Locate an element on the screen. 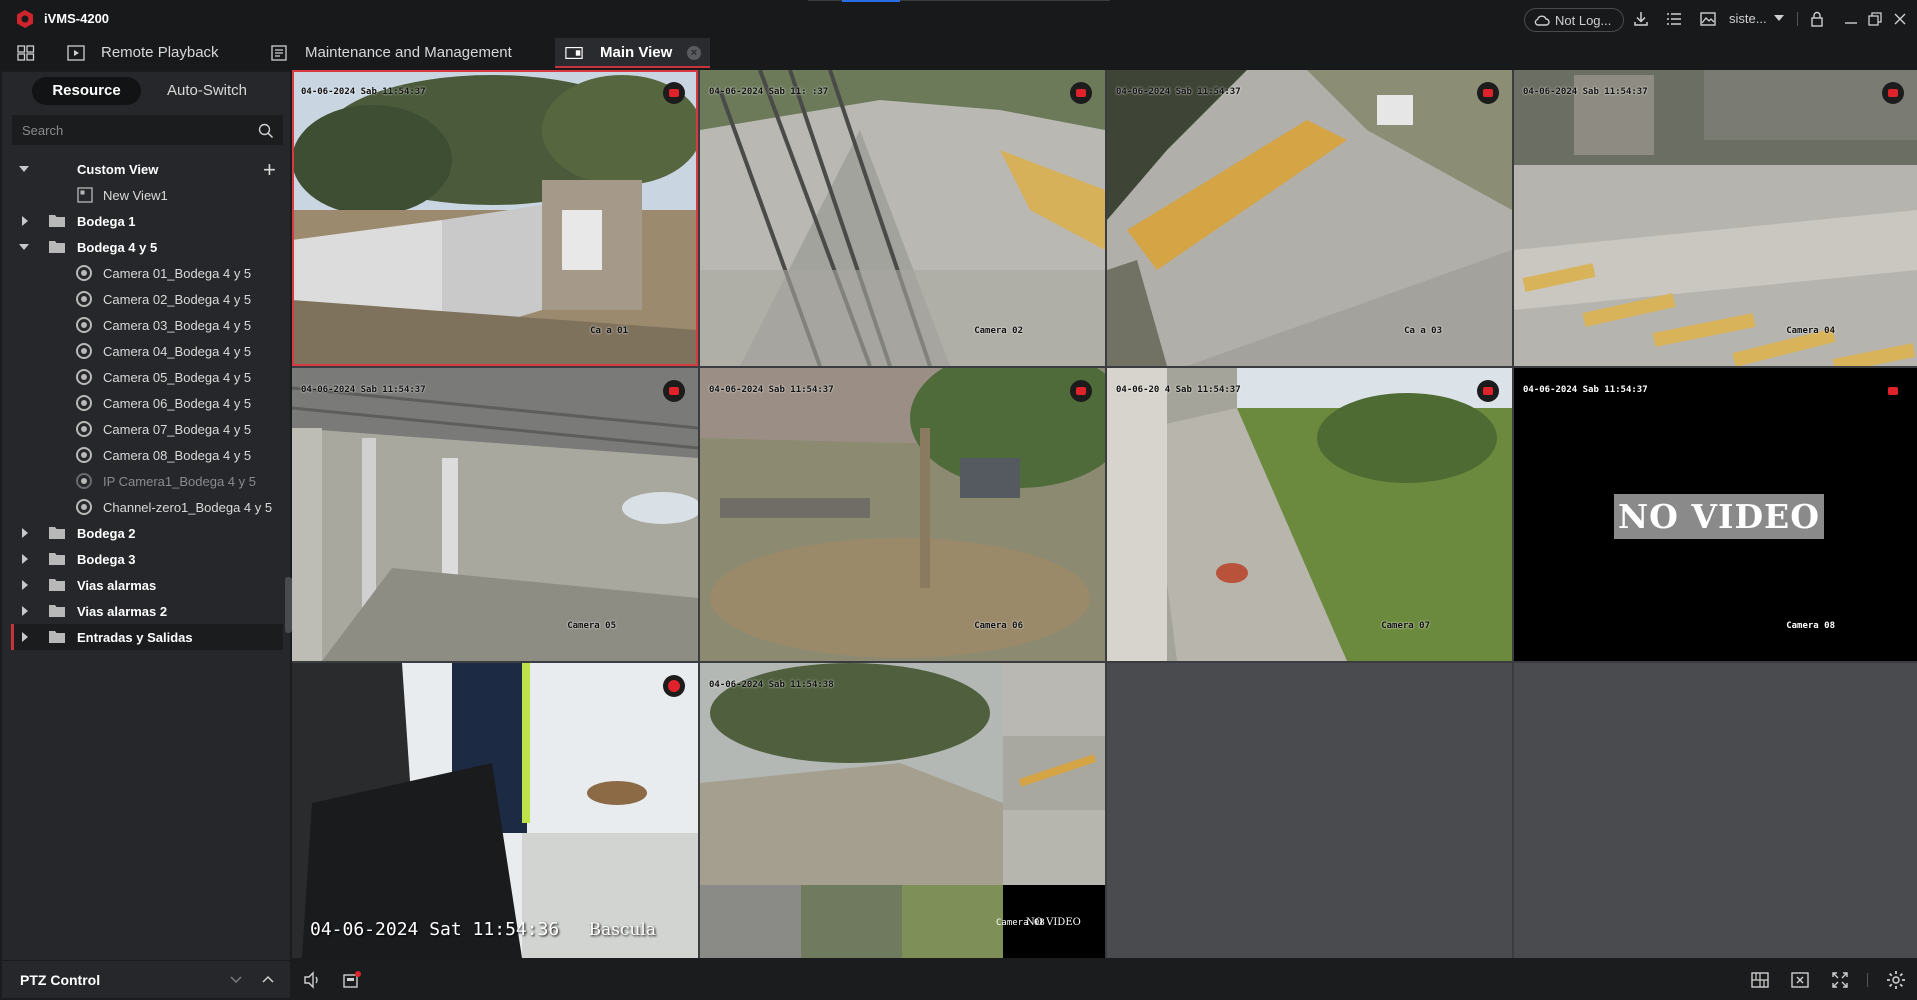 This screenshot has height=1000, width=1917. camera-offline-icon is located at coordinates (84, 481).